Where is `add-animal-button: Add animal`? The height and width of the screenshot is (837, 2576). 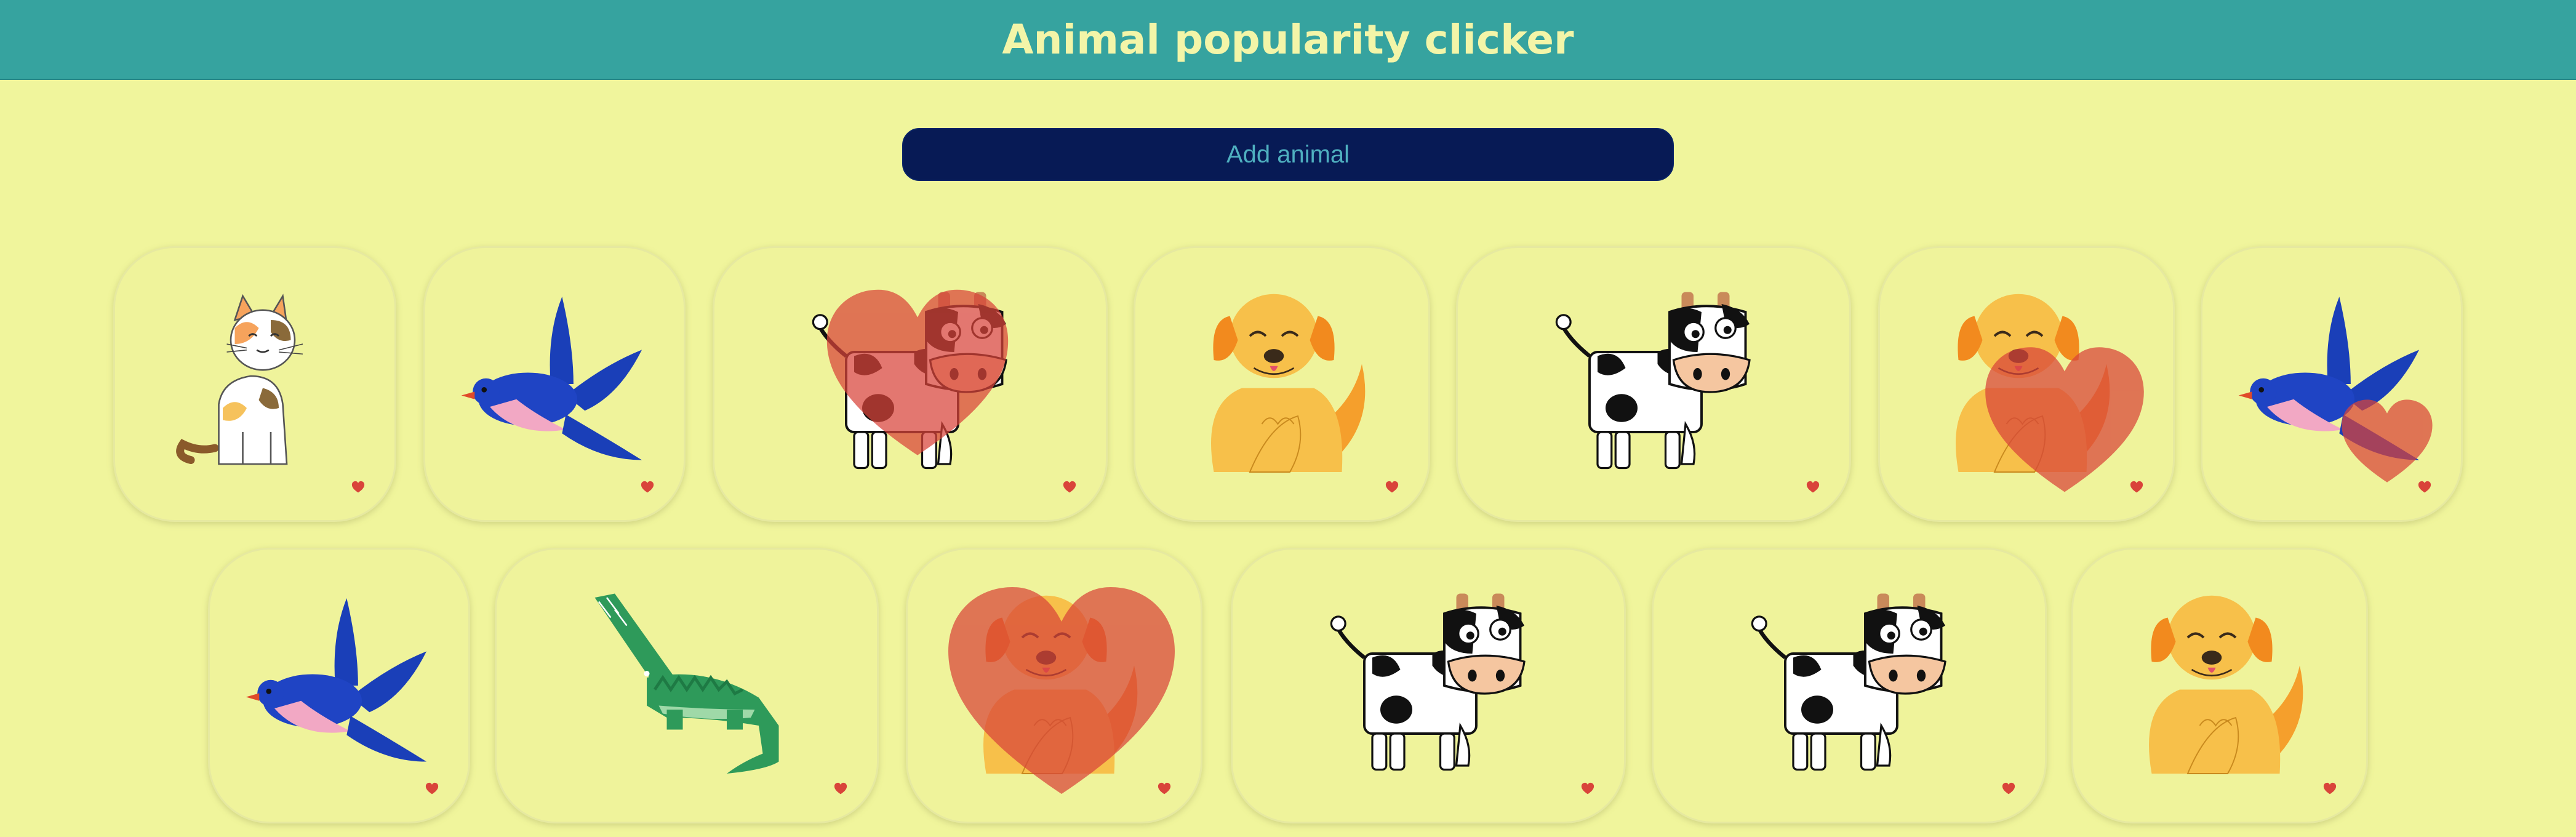
add-animal-button: Add animal is located at coordinates (1288, 154).